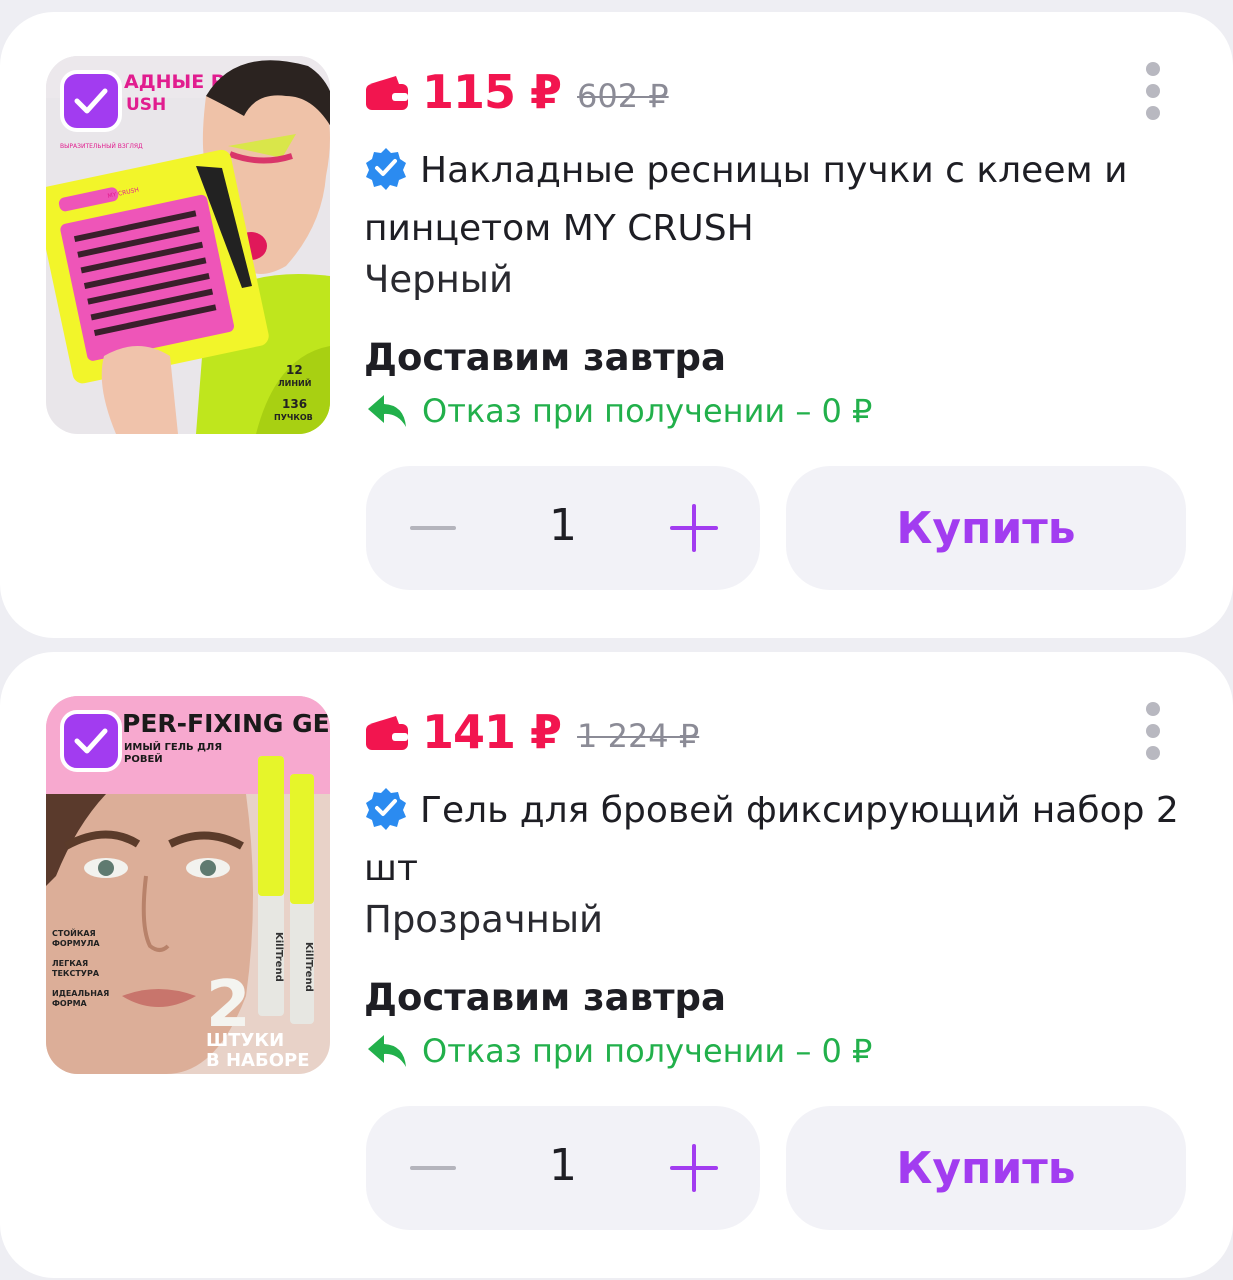 The height and width of the screenshot is (1280, 1233). What do you see at coordinates (226, 723) in the screenshot?
I see `svg-text: PER-FIXING GEL` at bounding box center [226, 723].